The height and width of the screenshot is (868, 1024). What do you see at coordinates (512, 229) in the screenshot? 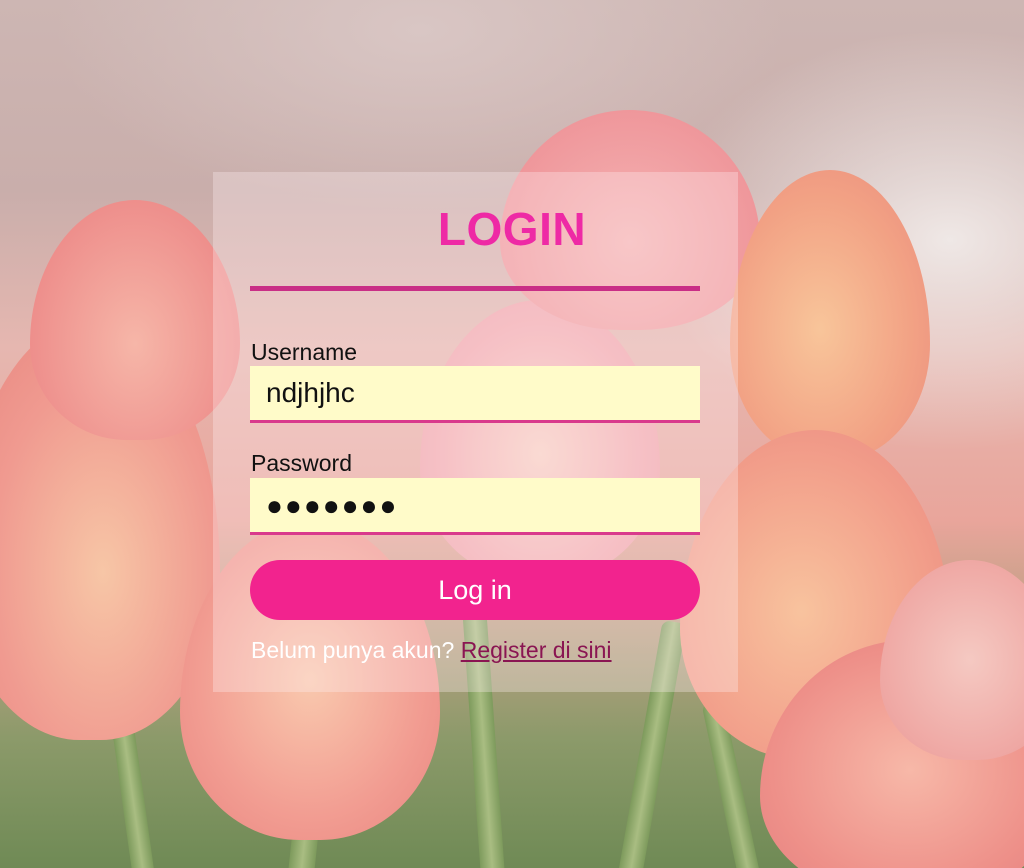
I see `login-title: LOGIN` at bounding box center [512, 229].